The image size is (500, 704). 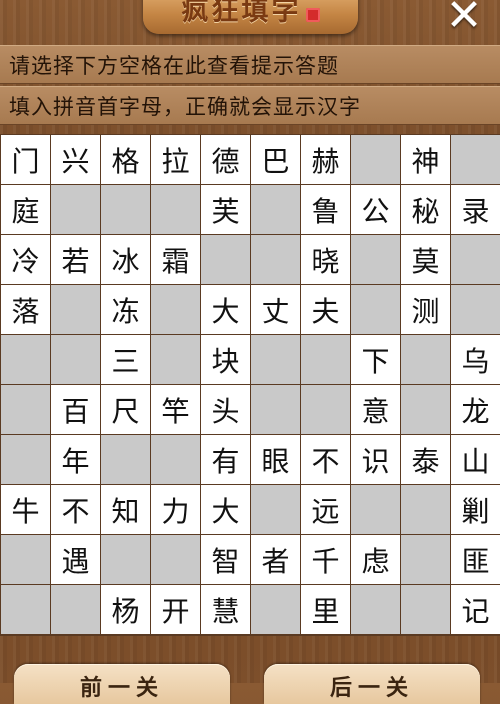 I want to click on grid-cell: 千, so click(x=325, y=559).